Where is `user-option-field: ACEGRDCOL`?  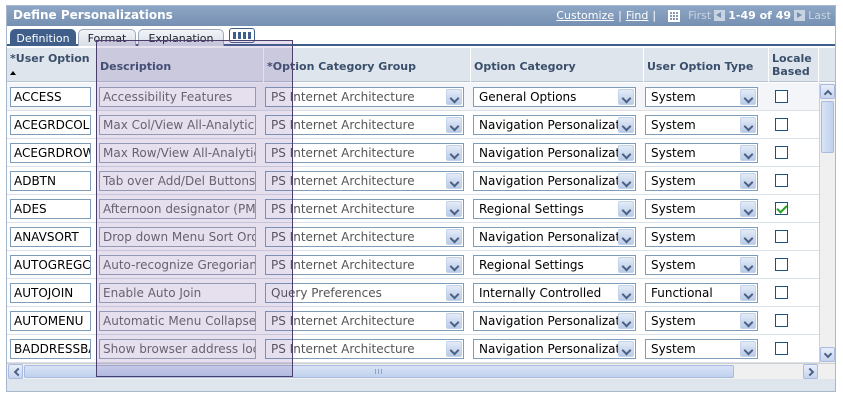
user-option-field: ACEGRDCOL is located at coordinates (50, 125).